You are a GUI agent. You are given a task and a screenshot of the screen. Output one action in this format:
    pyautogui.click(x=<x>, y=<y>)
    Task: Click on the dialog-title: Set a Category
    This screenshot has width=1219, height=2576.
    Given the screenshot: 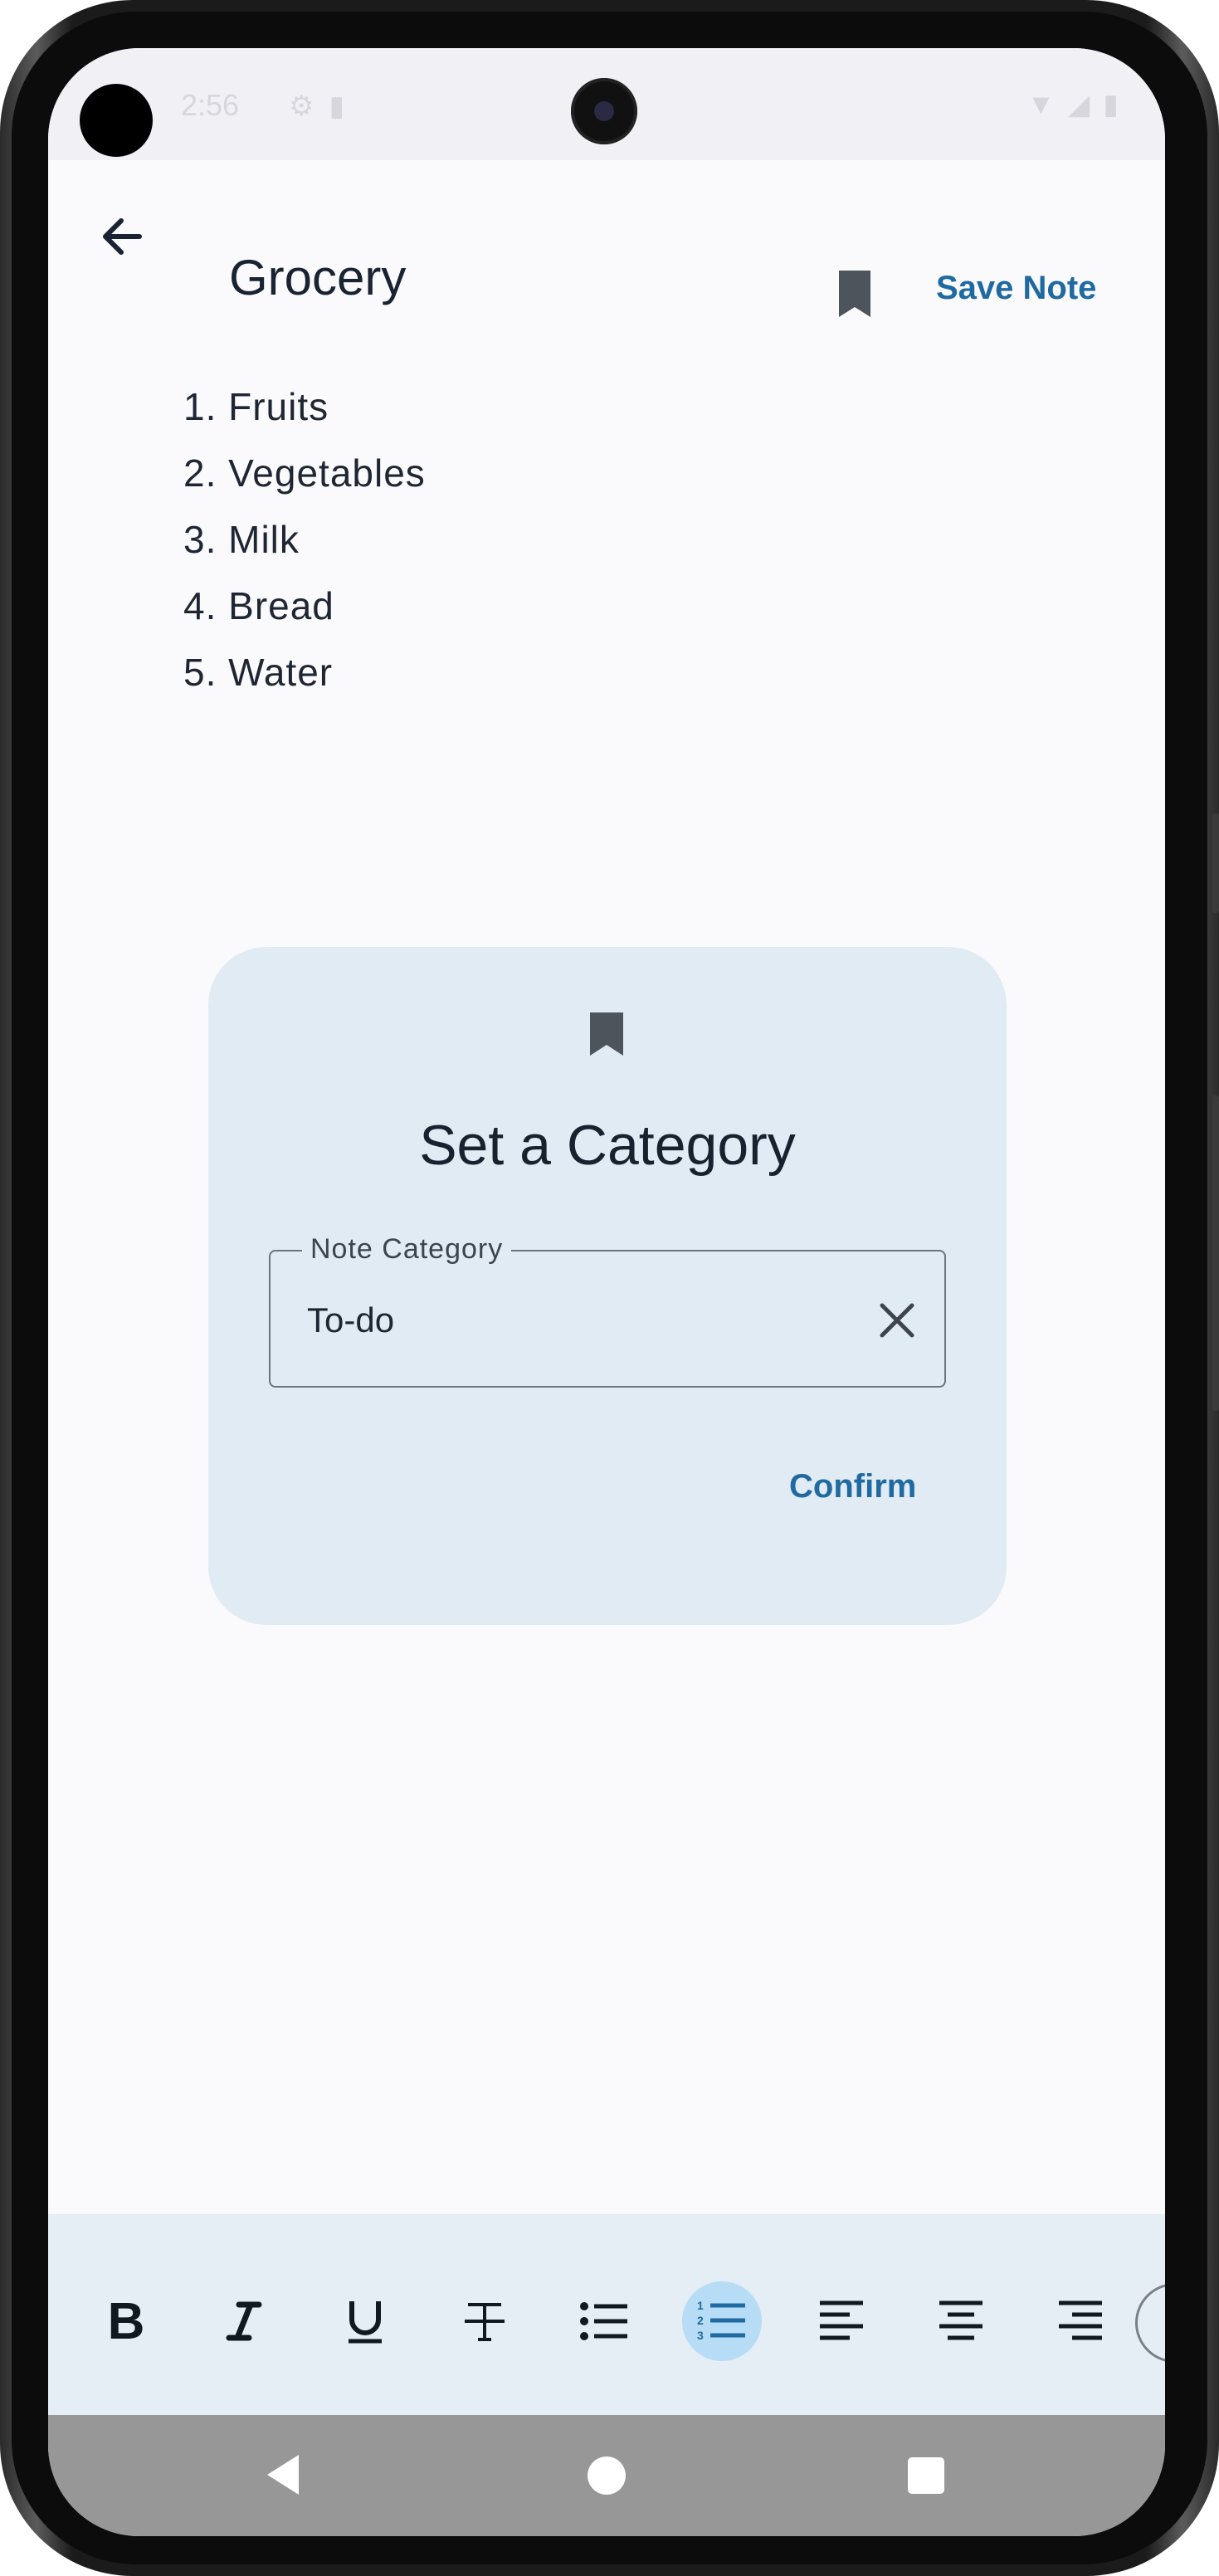 What is the action you would take?
    pyautogui.click(x=608, y=1146)
    